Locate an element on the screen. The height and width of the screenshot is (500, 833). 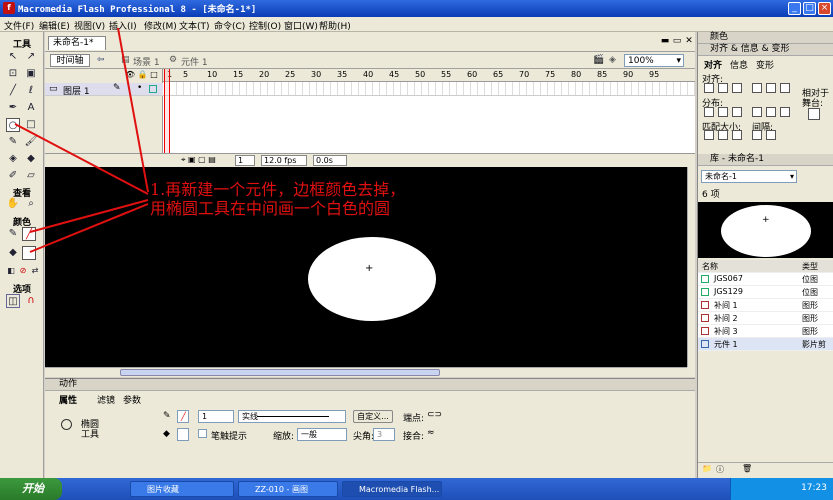
align-bottom-icon is located at coordinates (785, 88).